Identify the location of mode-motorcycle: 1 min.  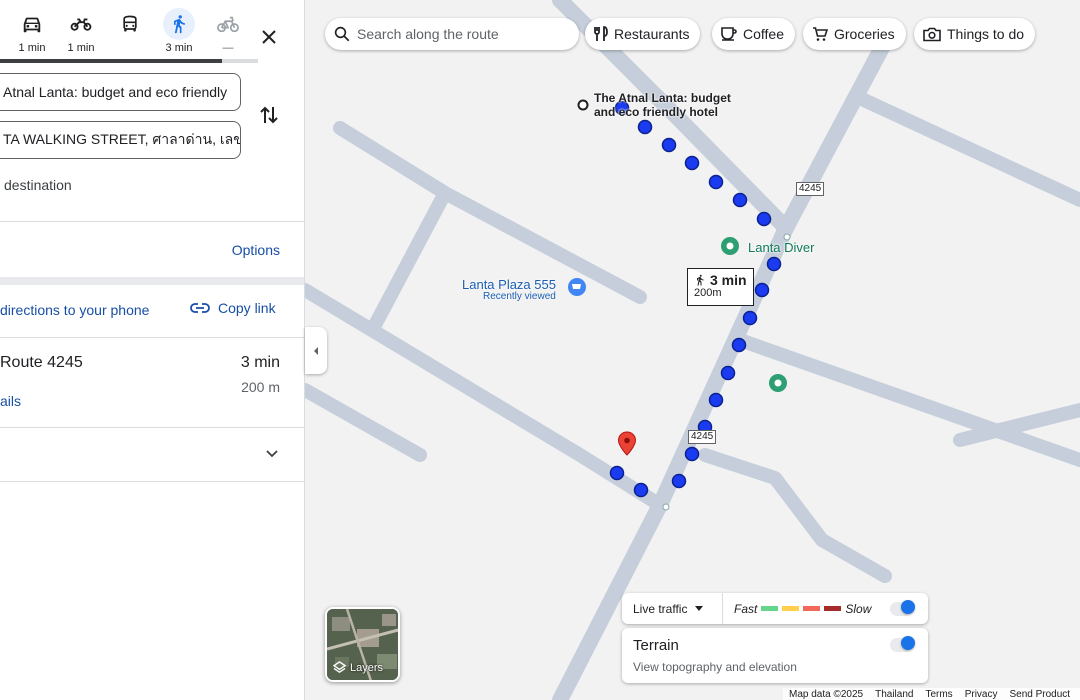
(81, 31).